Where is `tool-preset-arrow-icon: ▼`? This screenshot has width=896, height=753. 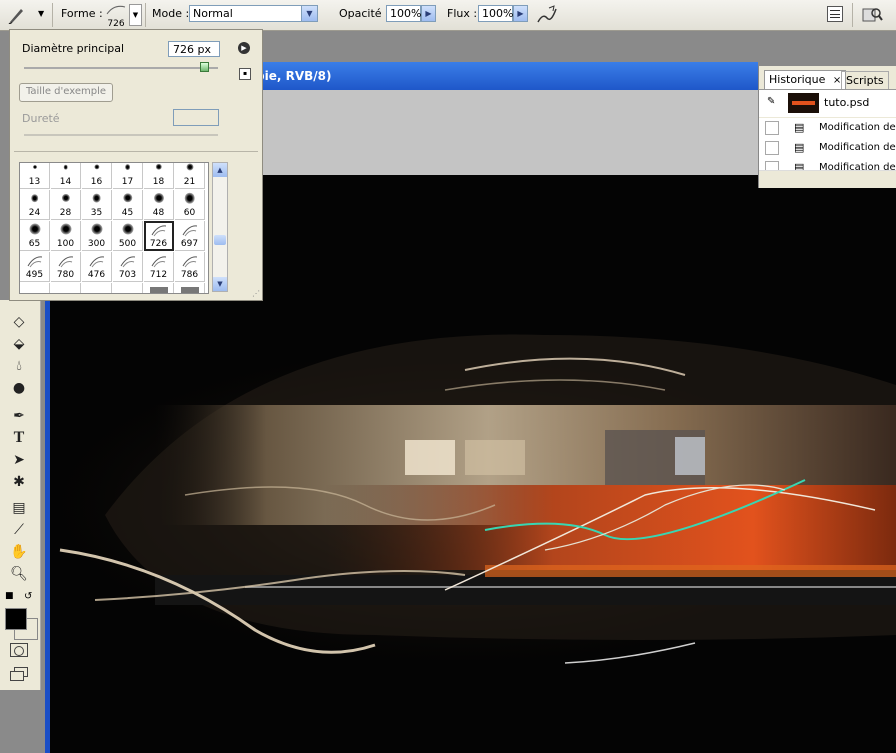 tool-preset-arrow-icon: ▼ is located at coordinates (41, 13).